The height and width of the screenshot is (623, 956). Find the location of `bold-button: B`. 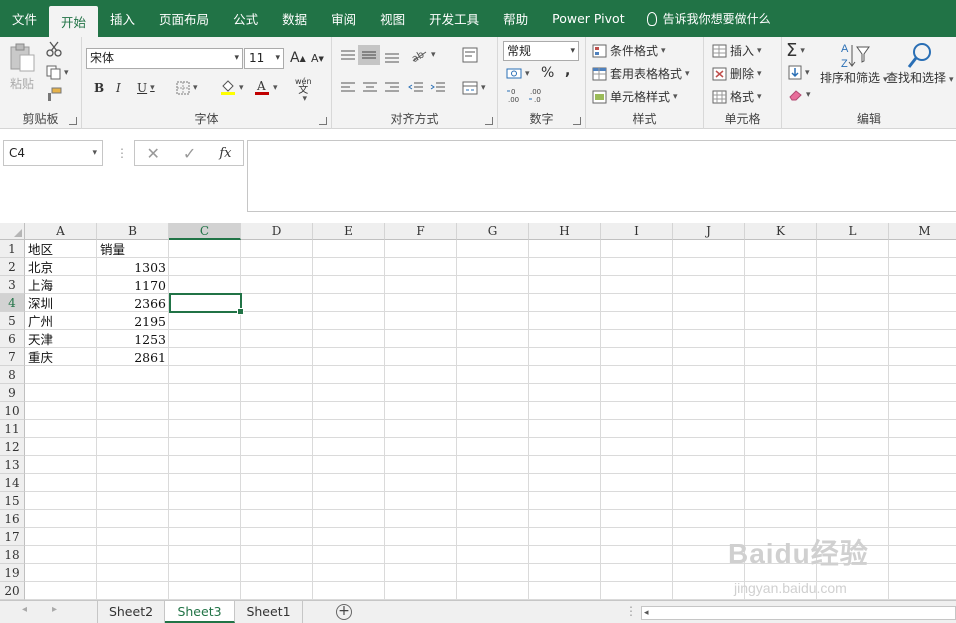

bold-button: B is located at coordinates (99, 88).